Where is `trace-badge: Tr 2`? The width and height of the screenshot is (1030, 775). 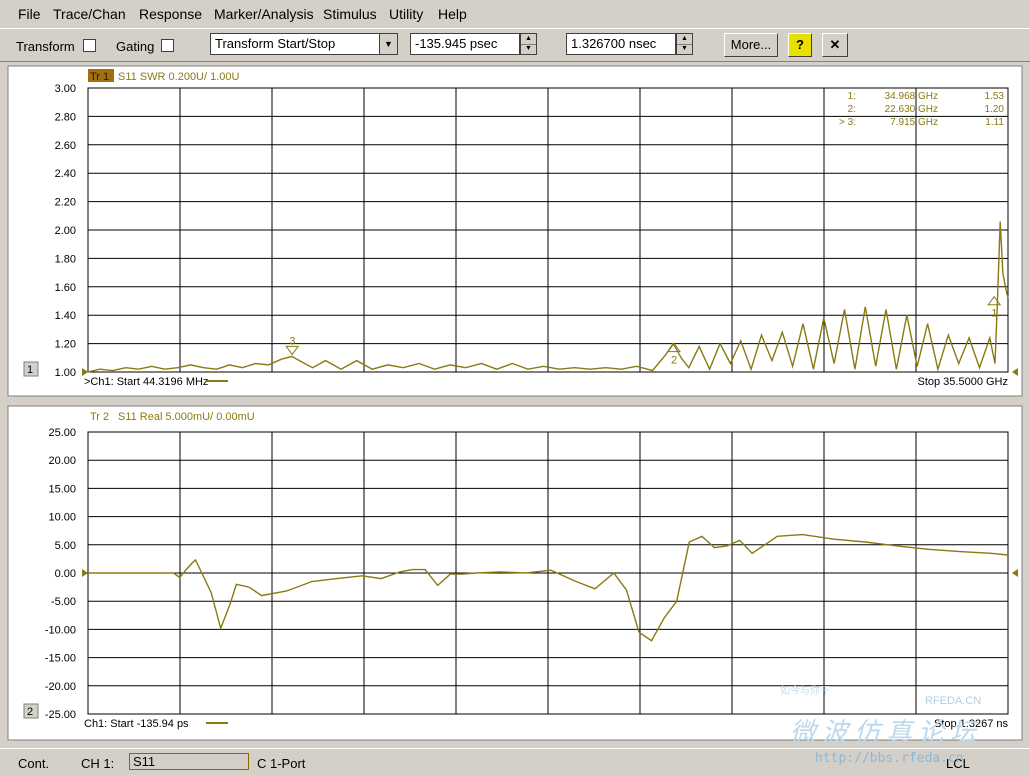 trace-badge: Tr 2 is located at coordinates (99, 417).